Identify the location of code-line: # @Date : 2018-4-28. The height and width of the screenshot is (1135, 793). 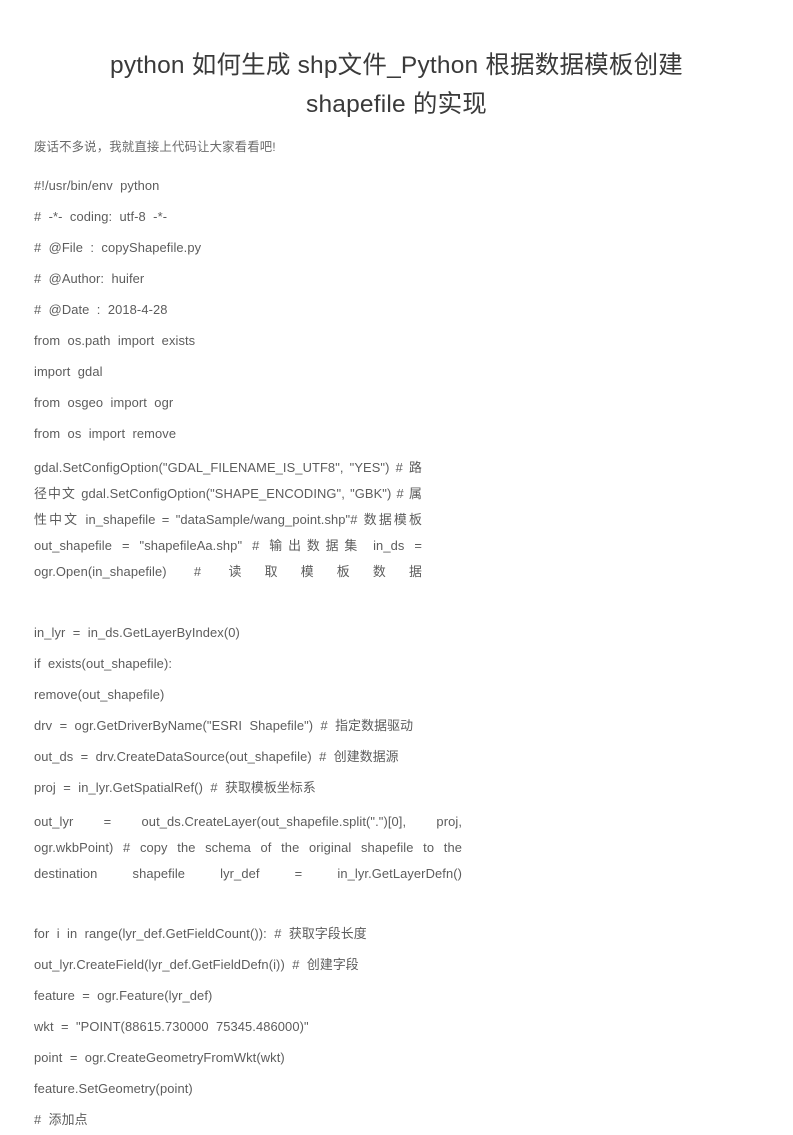
(101, 309).